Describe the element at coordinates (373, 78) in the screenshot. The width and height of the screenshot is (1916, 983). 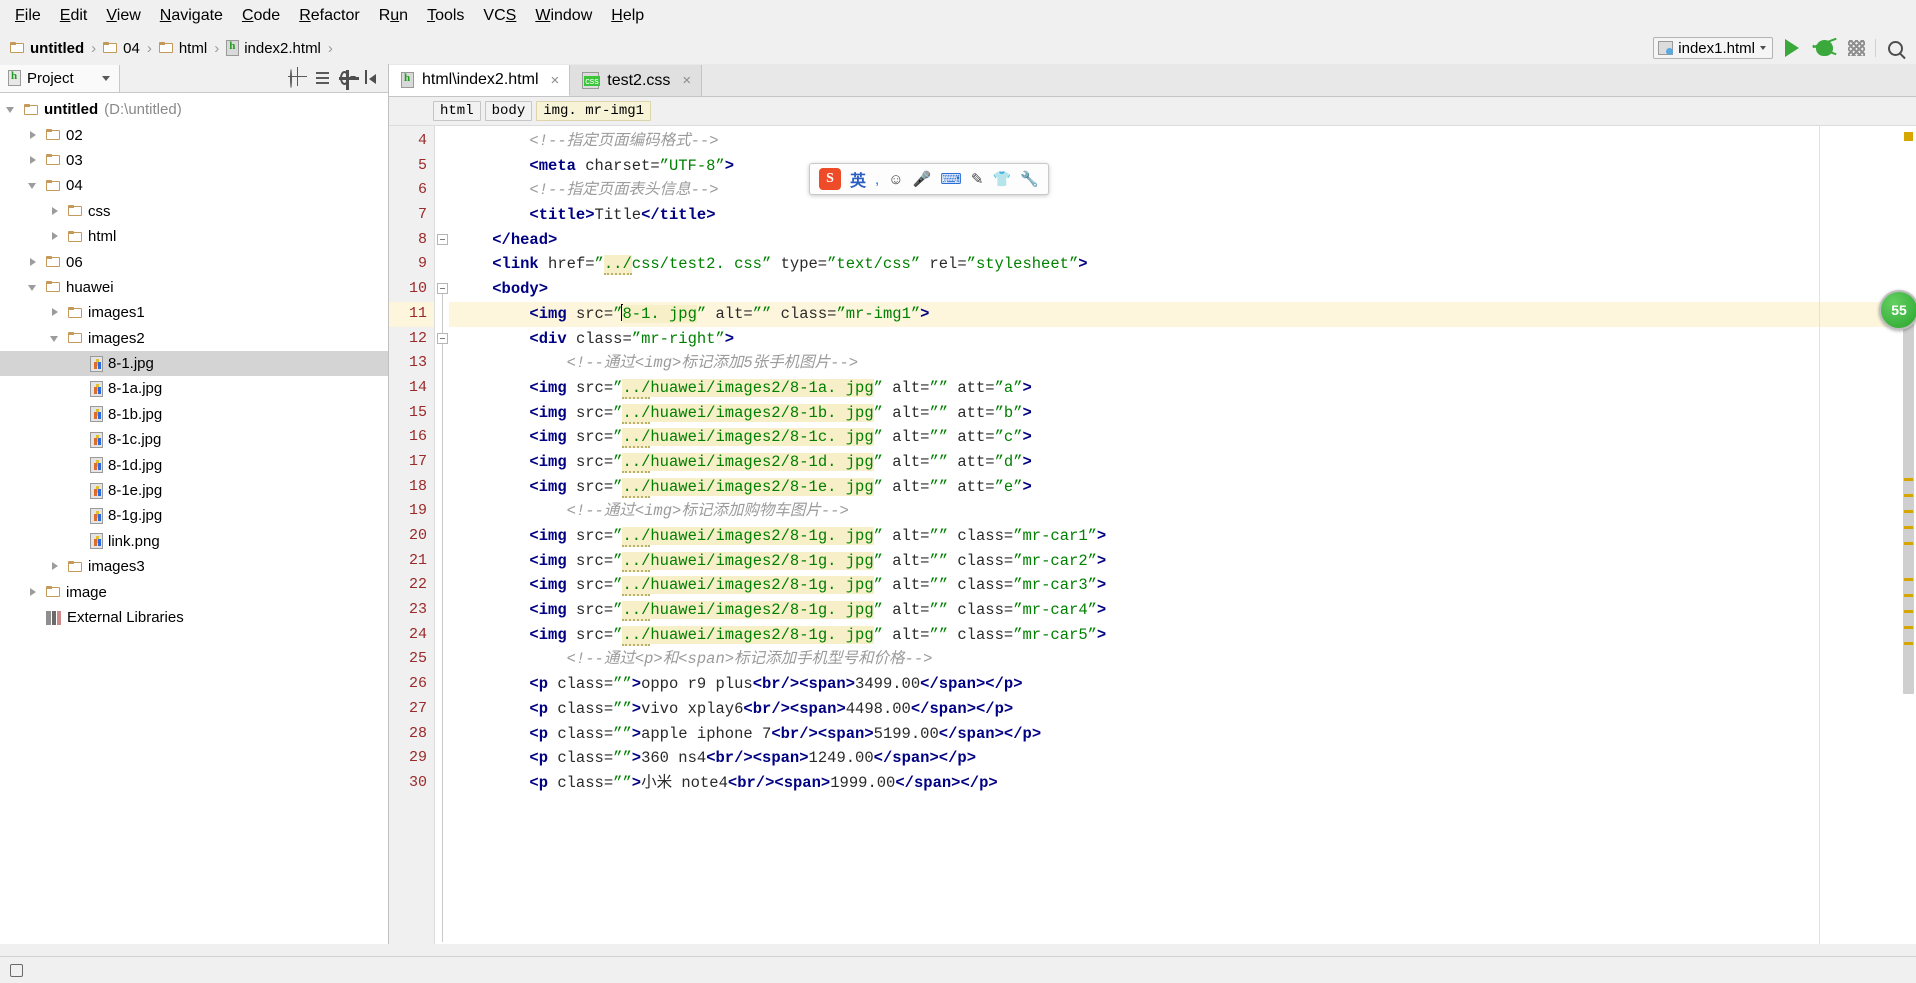
I see `hide-panel-button` at that location.